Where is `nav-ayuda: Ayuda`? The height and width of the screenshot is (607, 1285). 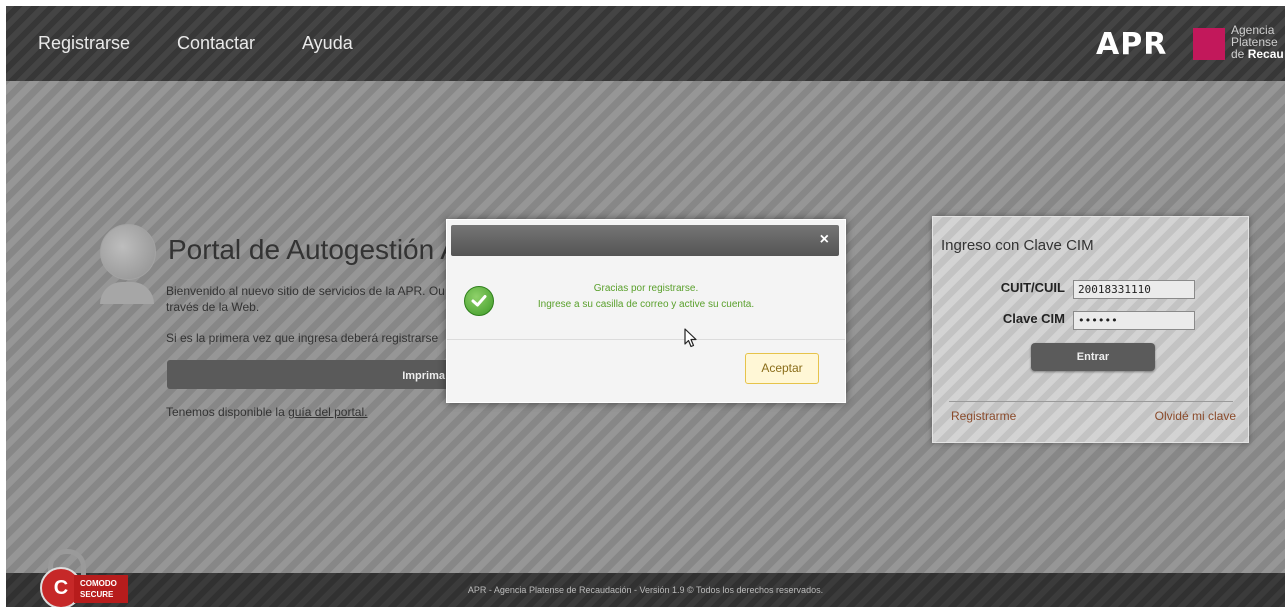 nav-ayuda: Ayuda is located at coordinates (327, 43).